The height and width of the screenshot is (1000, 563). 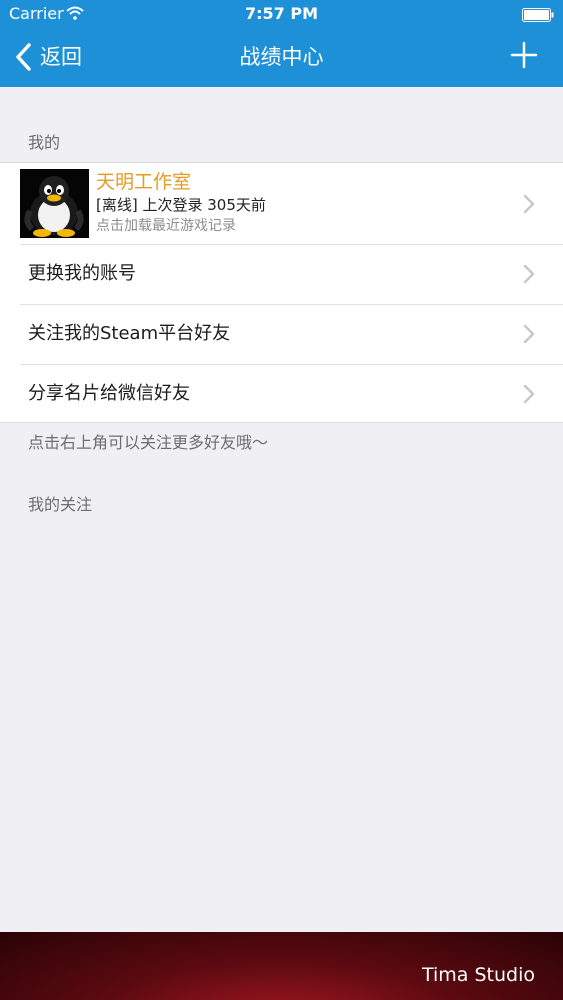 What do you see at coordinates (538, 15) in the screenshot?
I see `battery-icon` at bounding box center [538, 15].